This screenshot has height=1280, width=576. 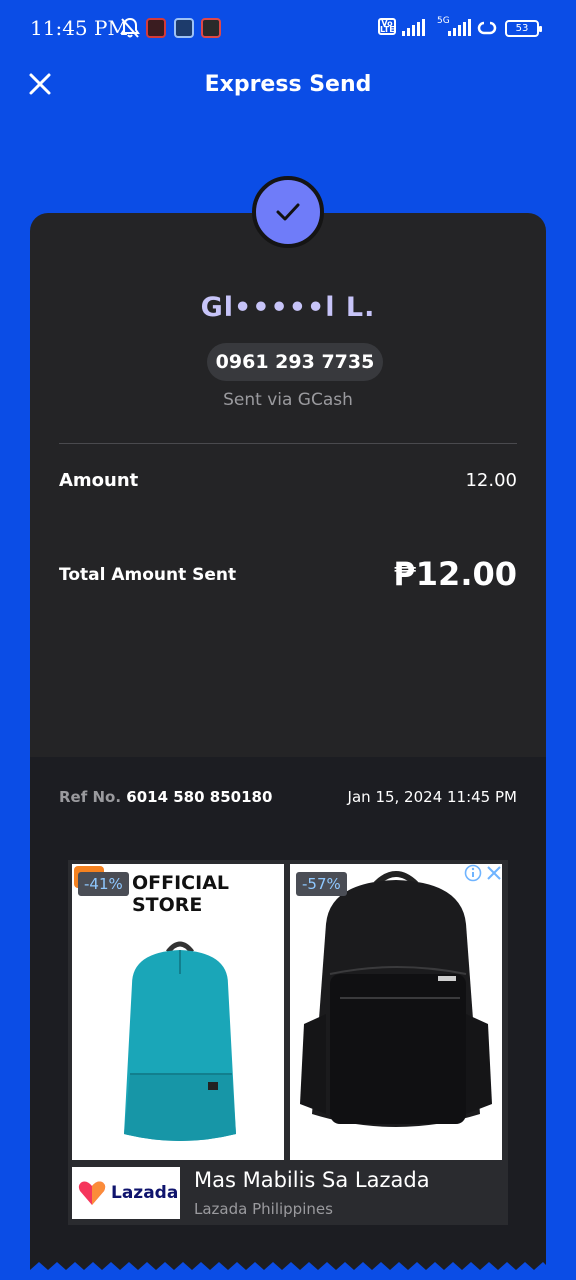 What do you see at coordinates (491, 480) in the screenshot?
I see `amount-value: 12.00` at bounding box center [491, 480].